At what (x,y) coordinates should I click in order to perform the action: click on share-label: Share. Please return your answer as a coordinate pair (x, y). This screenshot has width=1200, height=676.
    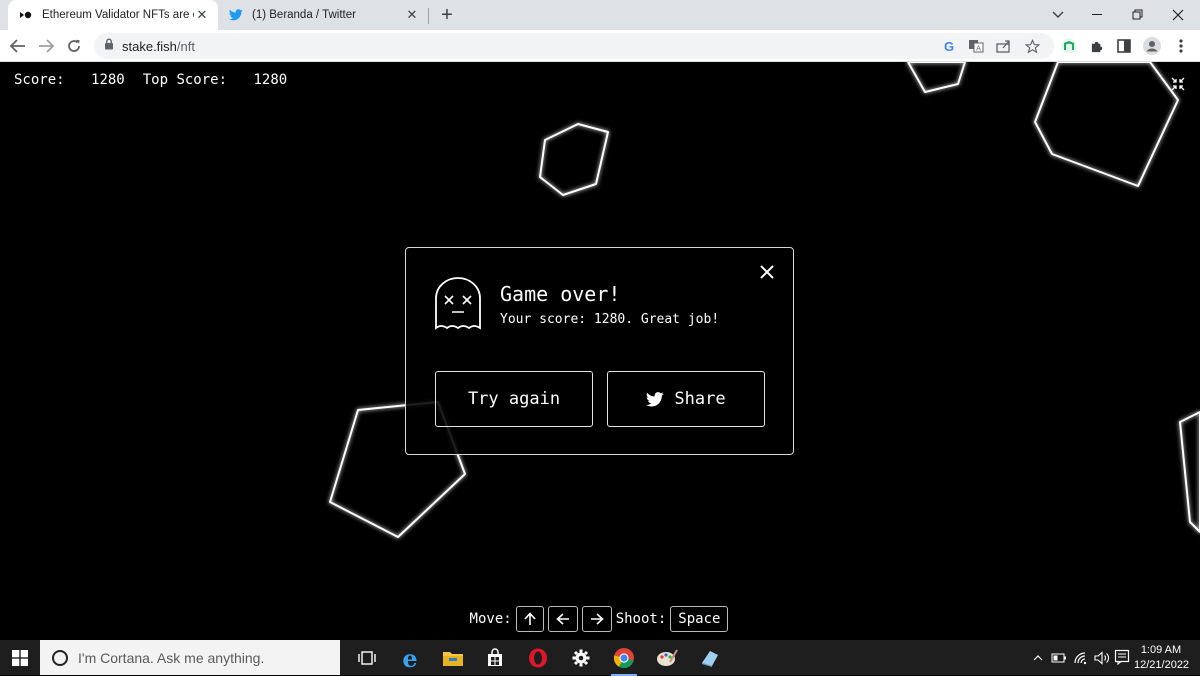
    Looking at the image, I should click on (700, 399).